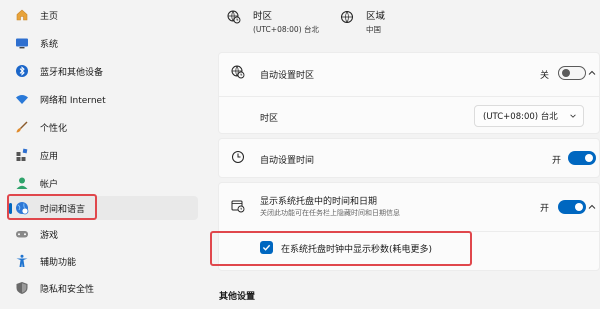 The height and width of the screenshot is (309, 600). I want to click on sidebar-item-accounts: 帐户, so click(103, 183).